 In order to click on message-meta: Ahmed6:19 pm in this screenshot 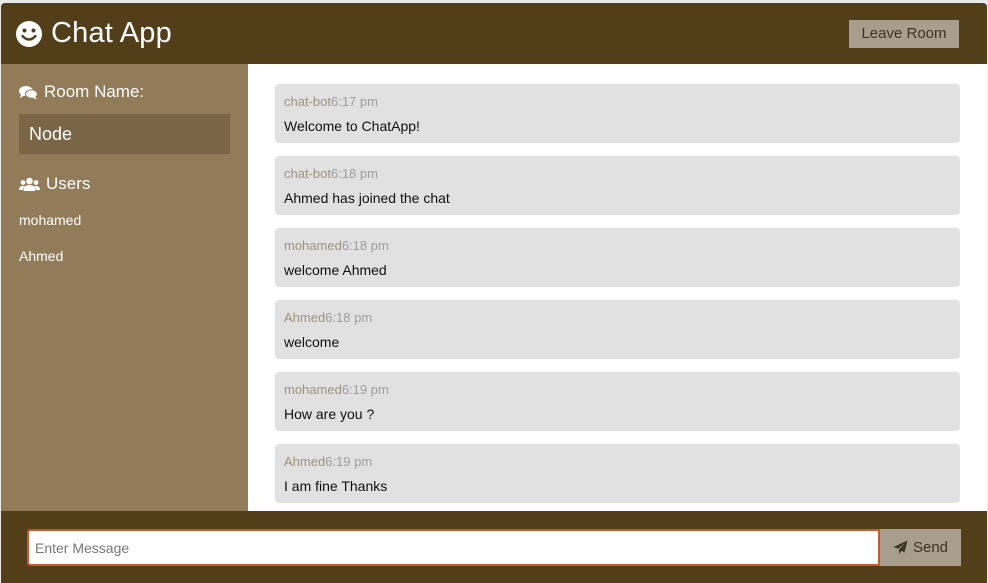, I will do `click(617, 461)`.